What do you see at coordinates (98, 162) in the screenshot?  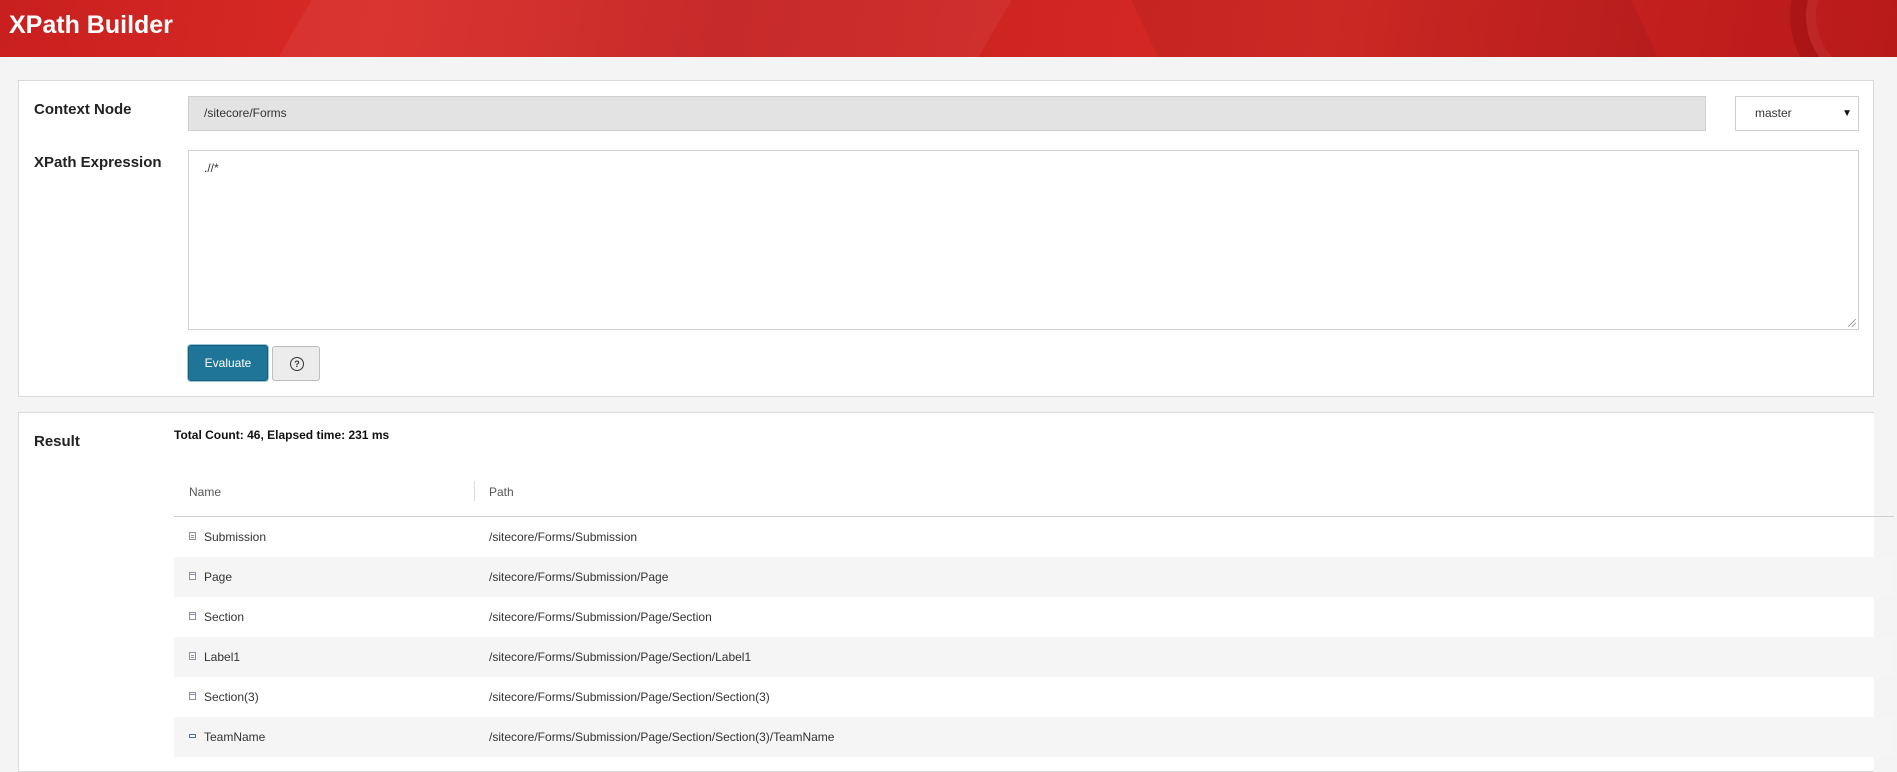 I see `xpath-expression-label: XPath Expression` at bounding box center [98, 162].